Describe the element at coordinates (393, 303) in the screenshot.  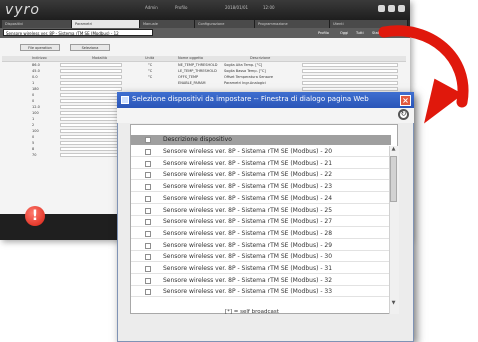
I see `scroll-down-icon: ▼` at that location.